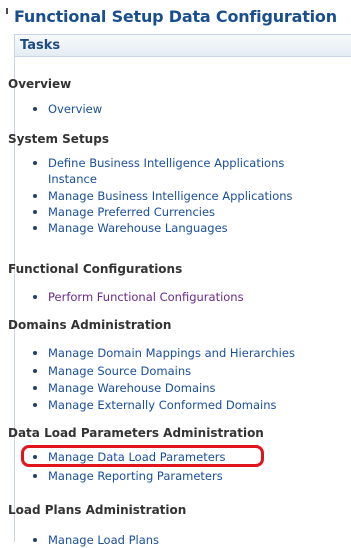 This screenshot has width=351, height=548. What do you see at coordinates (58, 139) in the screenshot?
I see `section-title-system-setups: System Setups` at bounding box center [58, 139].